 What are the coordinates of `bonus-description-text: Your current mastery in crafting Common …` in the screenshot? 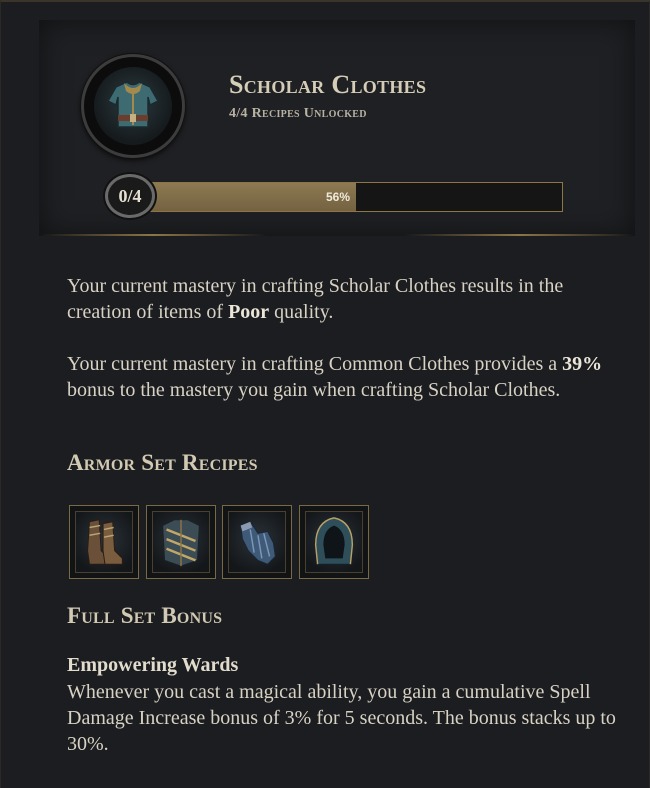 It's located at (315, 364).